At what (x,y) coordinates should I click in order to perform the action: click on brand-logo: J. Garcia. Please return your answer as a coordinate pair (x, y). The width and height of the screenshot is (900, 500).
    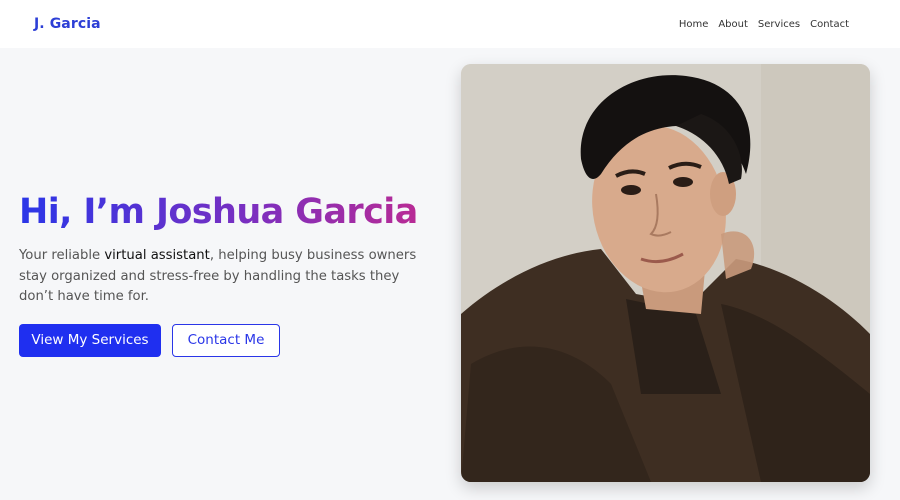
    Looking at the image, I should click on (67, 24).